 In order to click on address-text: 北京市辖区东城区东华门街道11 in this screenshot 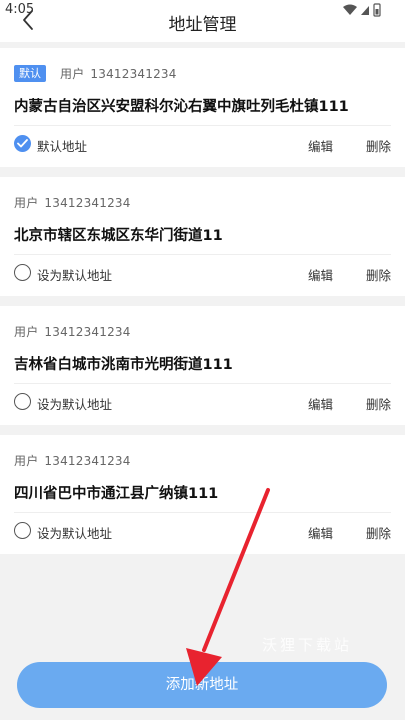, I will do `click(118, 236)`.